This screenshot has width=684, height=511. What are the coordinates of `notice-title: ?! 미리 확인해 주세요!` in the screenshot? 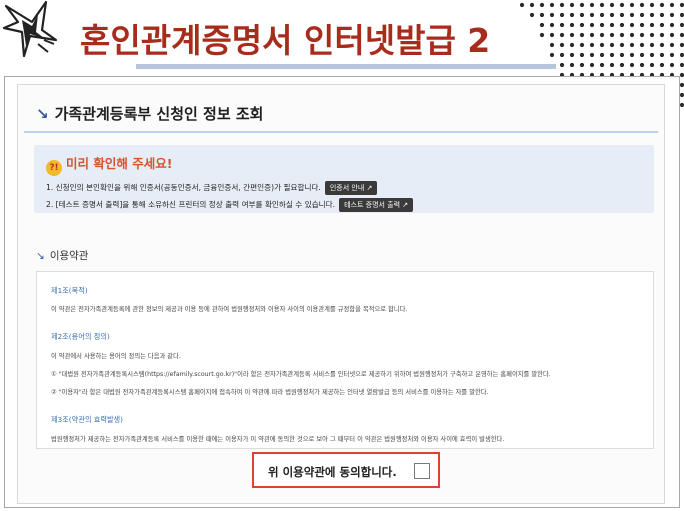 It's located at (109, 164).